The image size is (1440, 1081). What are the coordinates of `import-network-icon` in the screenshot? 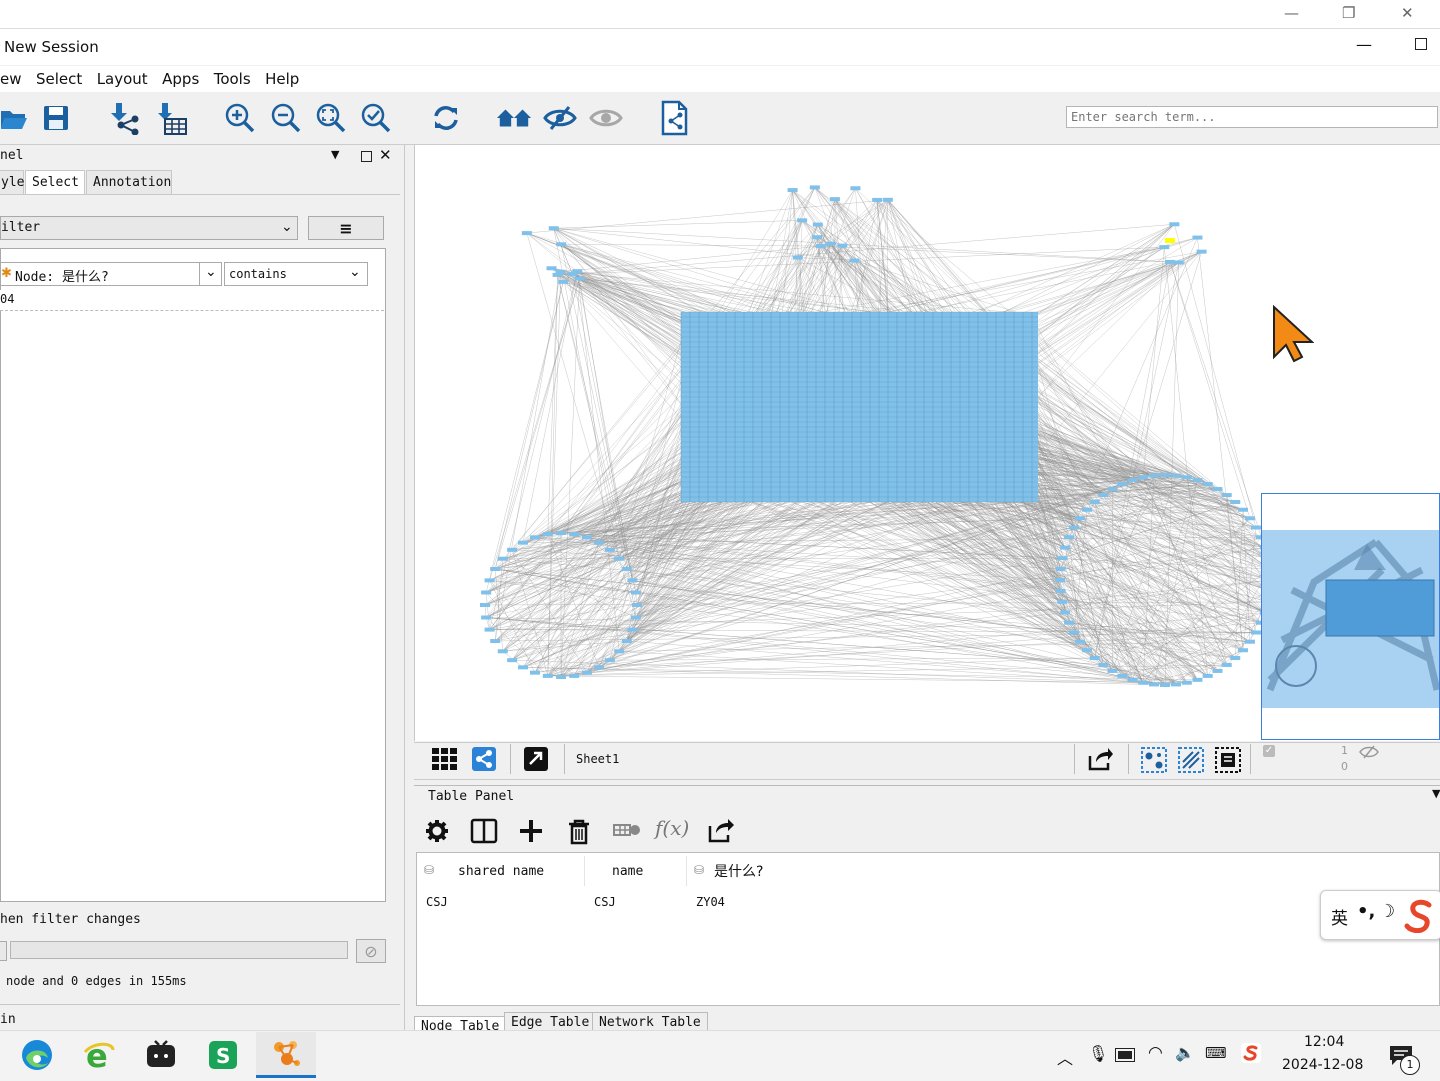 It's located at (124, 118).